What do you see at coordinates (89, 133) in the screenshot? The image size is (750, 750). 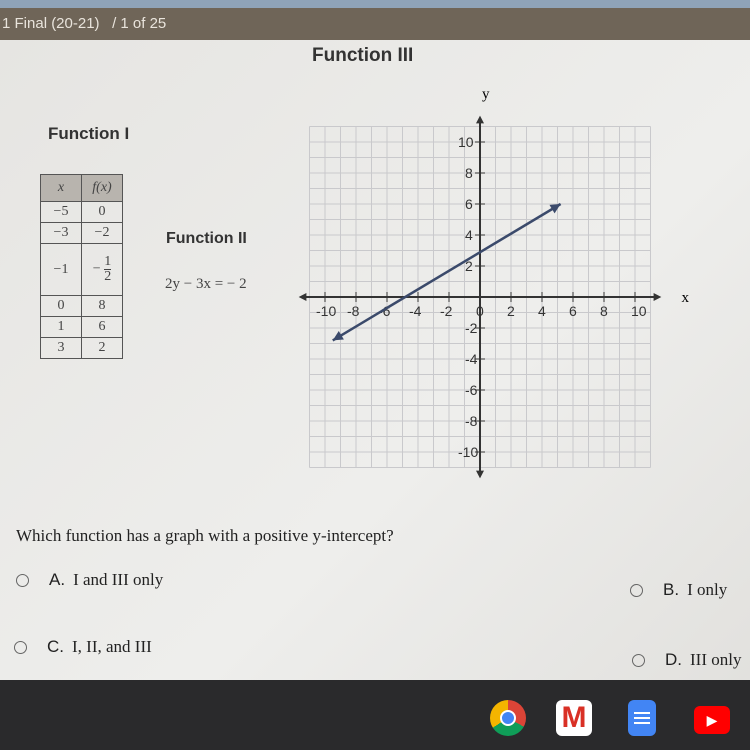 I see `function-i-title: Function I` at bounding box center [89, 133].